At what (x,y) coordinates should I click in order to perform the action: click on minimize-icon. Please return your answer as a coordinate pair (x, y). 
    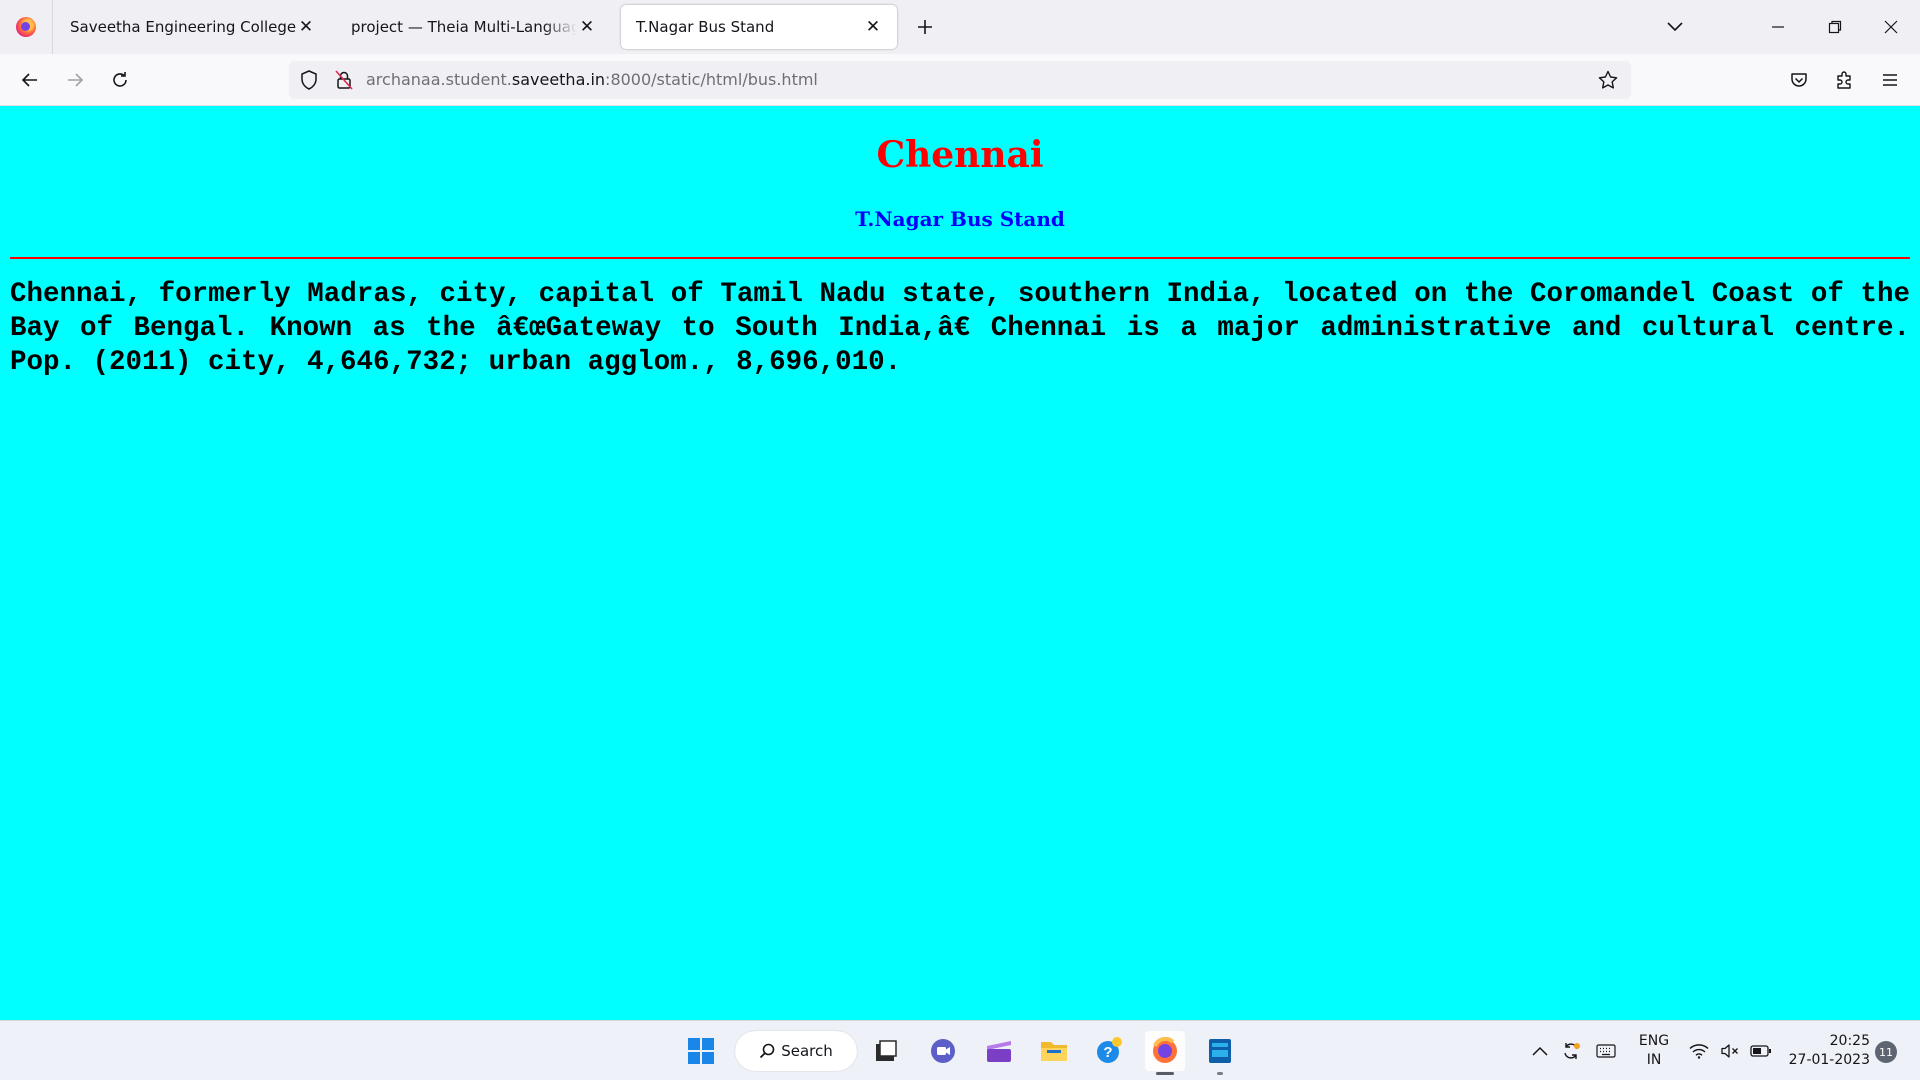
    Looking at the image, I should click on (1778, 27).